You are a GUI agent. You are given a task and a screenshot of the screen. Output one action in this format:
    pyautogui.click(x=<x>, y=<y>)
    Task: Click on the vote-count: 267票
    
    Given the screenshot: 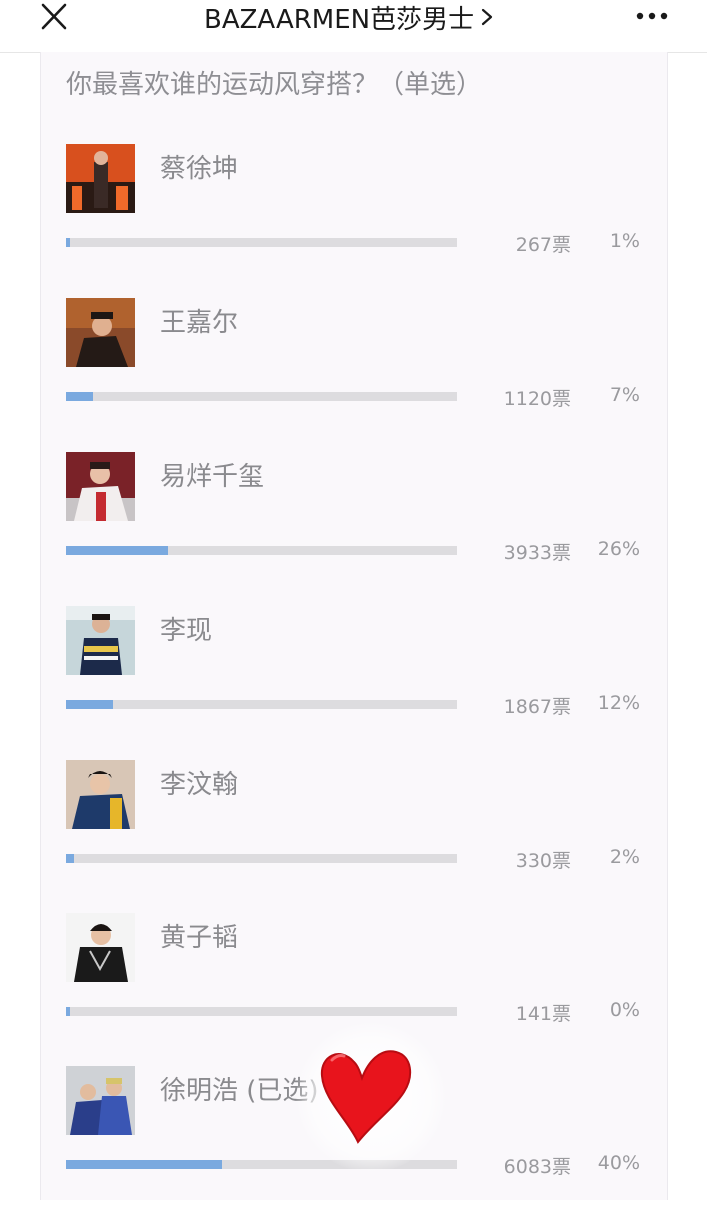 What is the action you would take?
    pyautogui.click(x=543, y=245)
    